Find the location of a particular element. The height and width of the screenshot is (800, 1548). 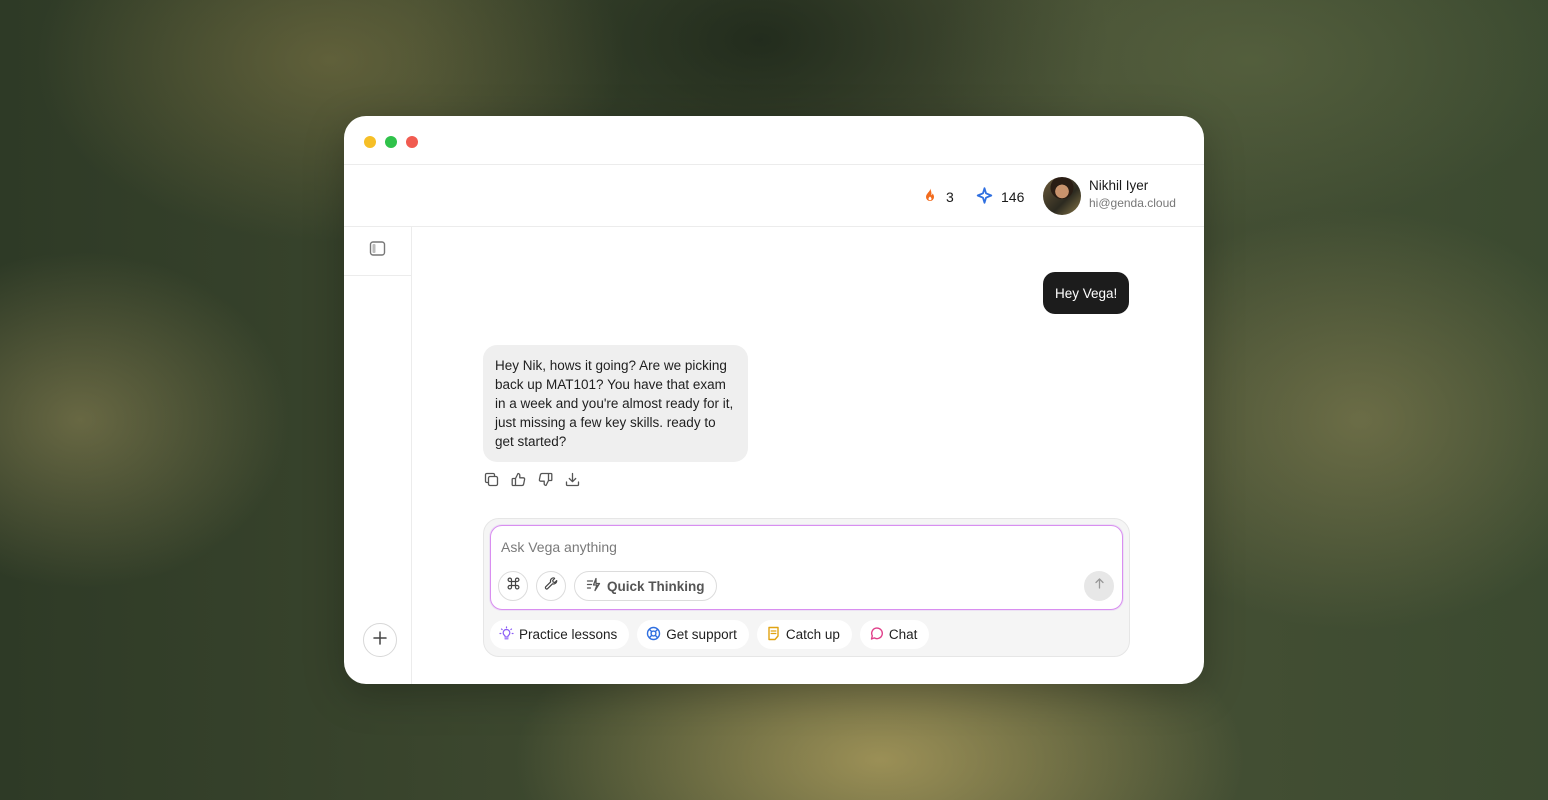

chat-bubble-icon is located at coordinates (876, 635).